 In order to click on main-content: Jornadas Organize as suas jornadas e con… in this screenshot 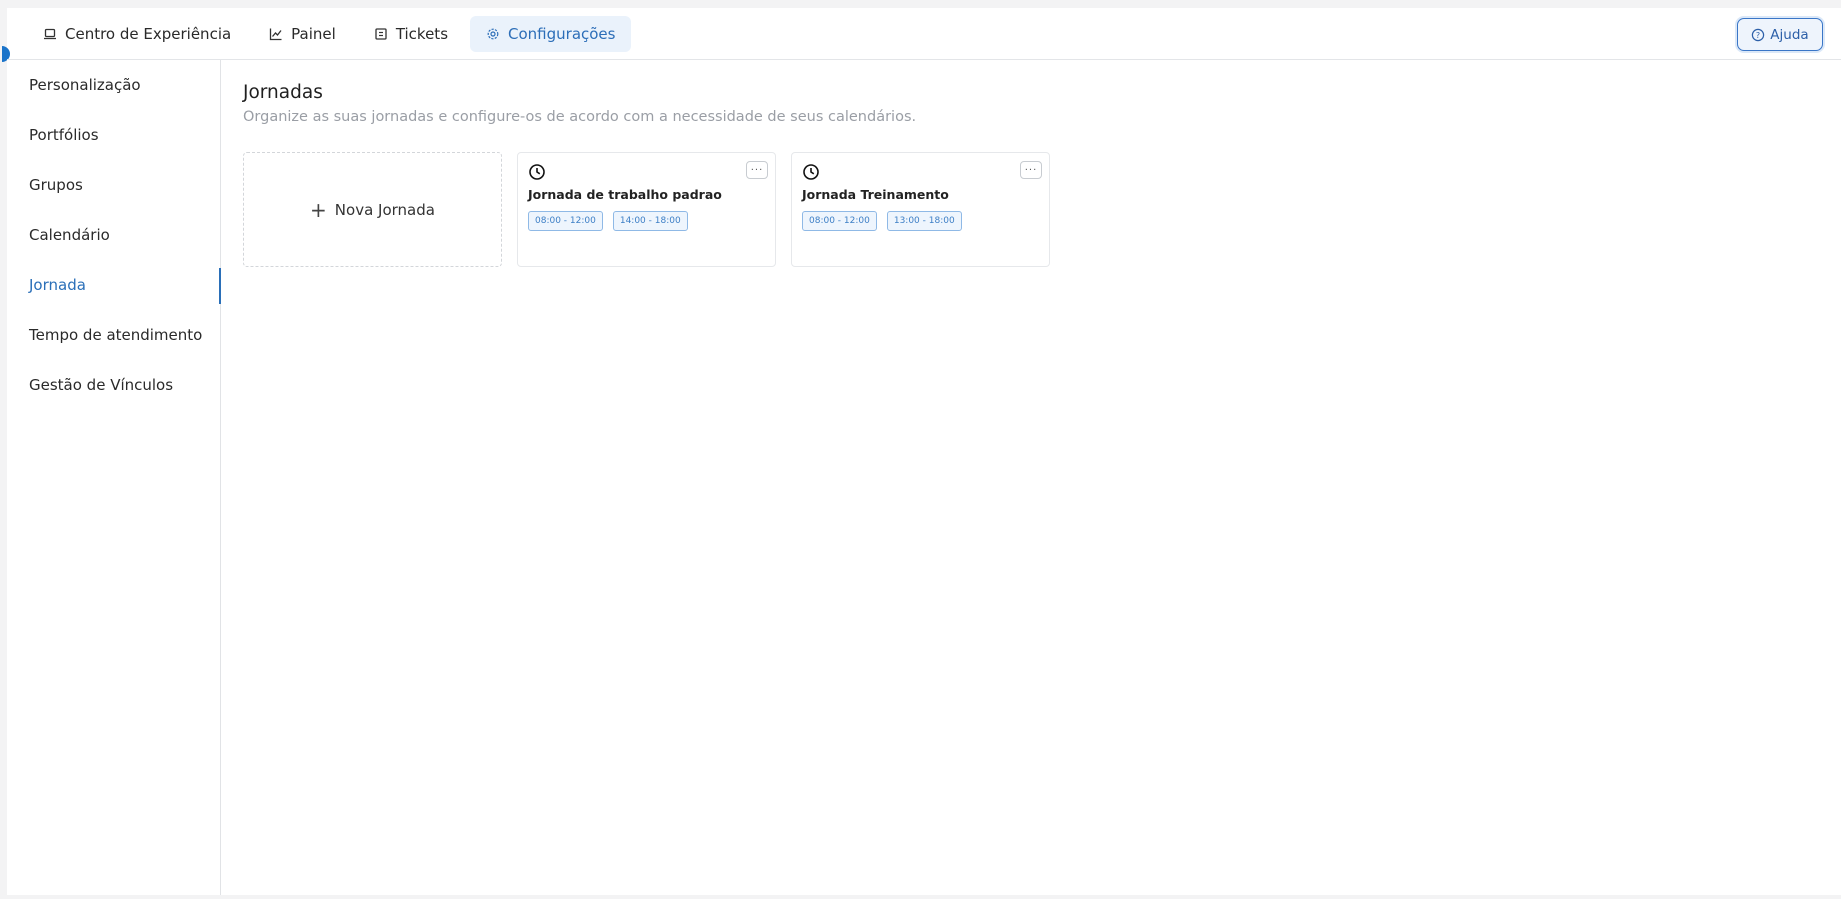, I will do `click(646, 174)`.